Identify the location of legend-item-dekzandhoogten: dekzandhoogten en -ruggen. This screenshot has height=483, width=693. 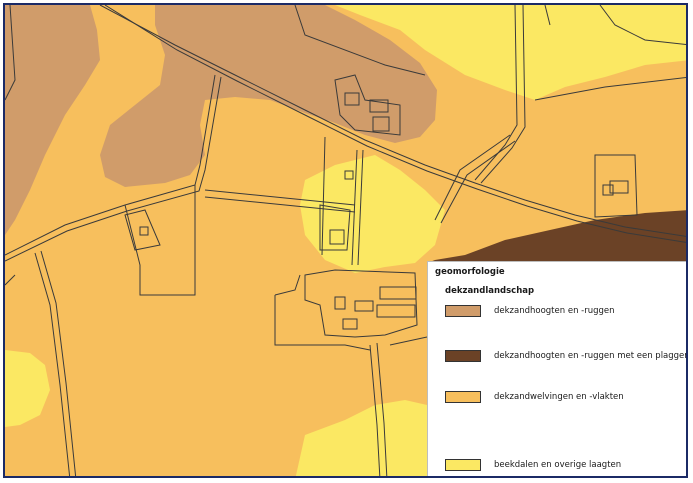
(530, 311).